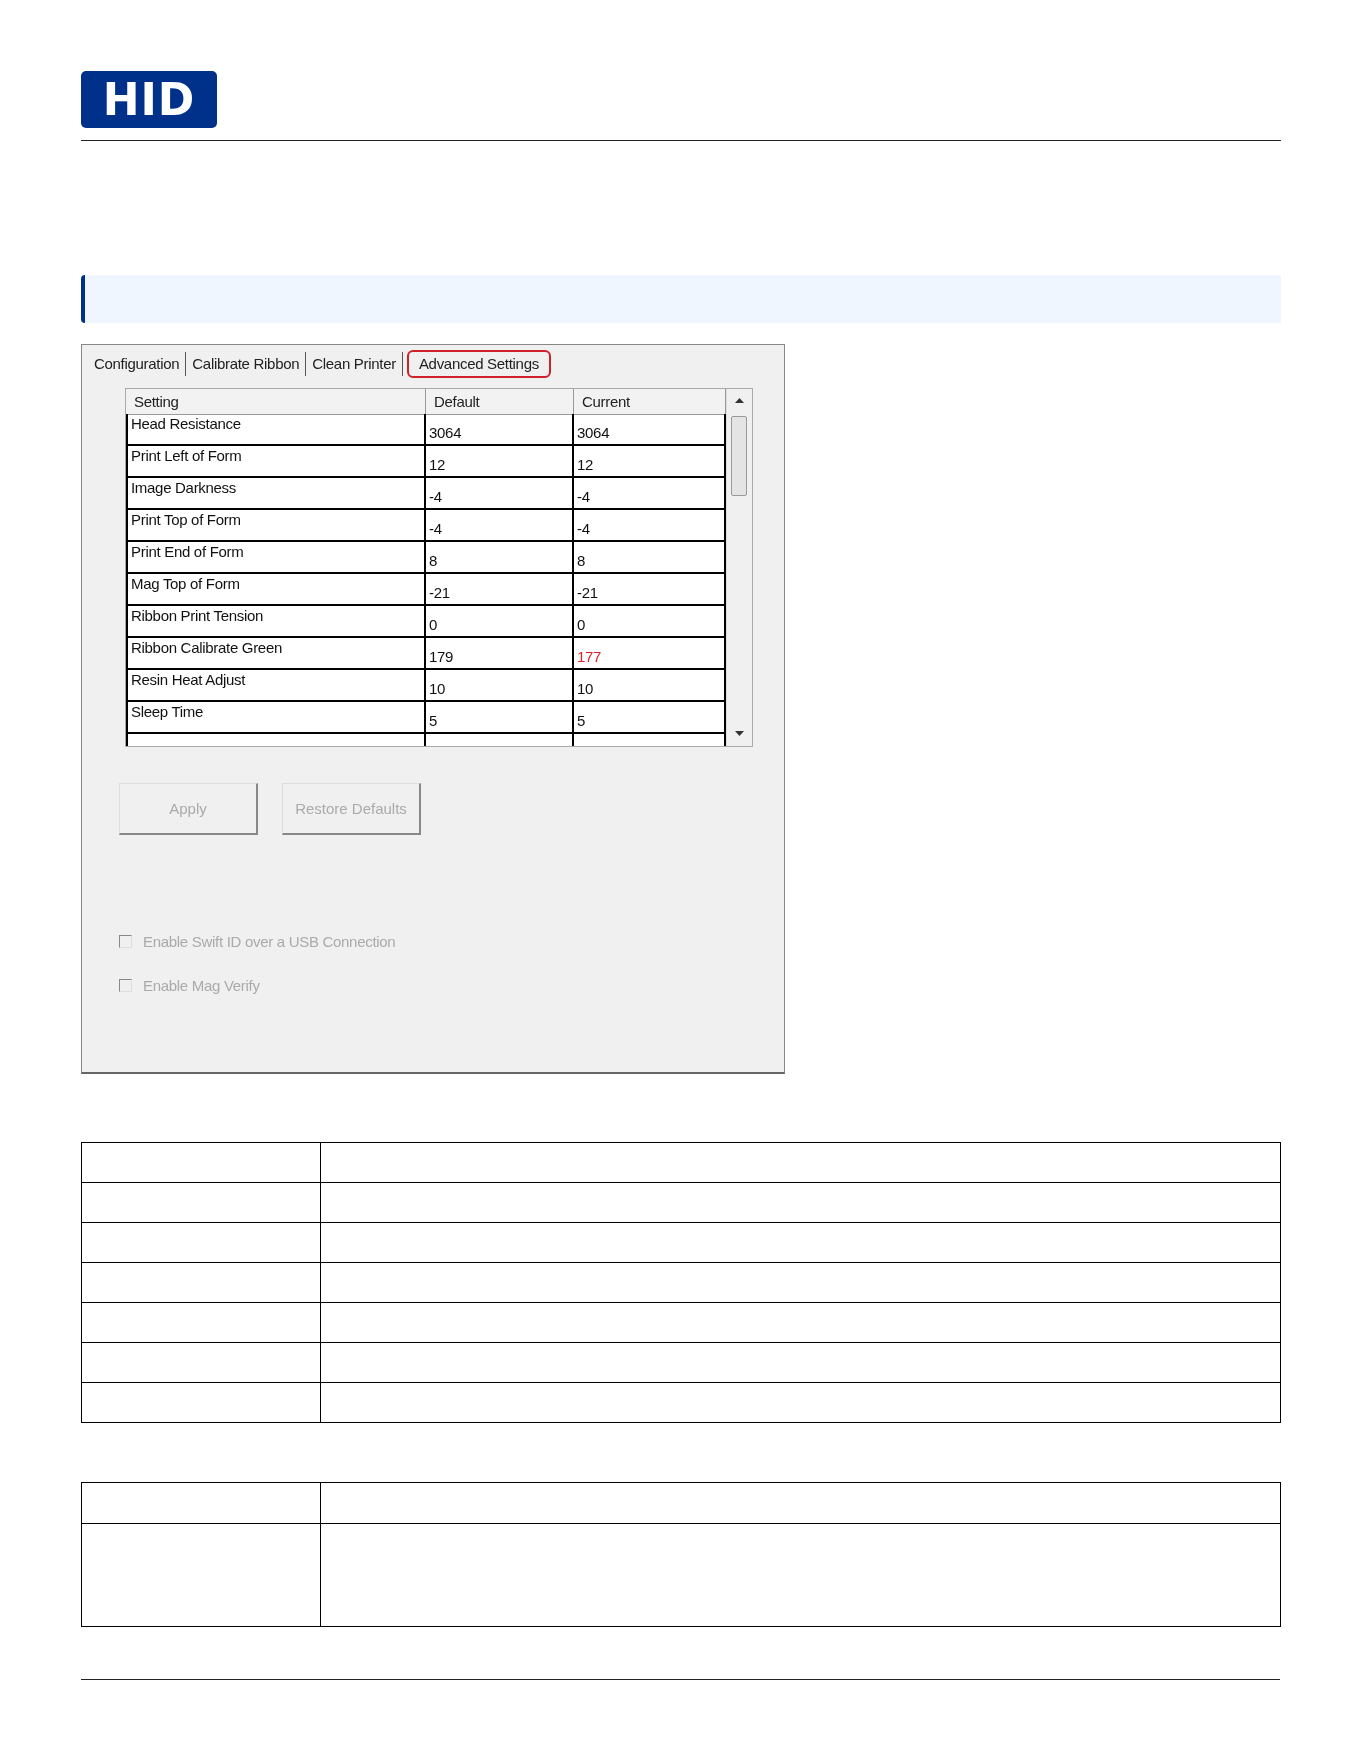 This screenshot has width=1361, height=1761. Describe the element at coordinates (246, 364) in the screenshot. I see `tab: Calibrate Ribbon` at that location.